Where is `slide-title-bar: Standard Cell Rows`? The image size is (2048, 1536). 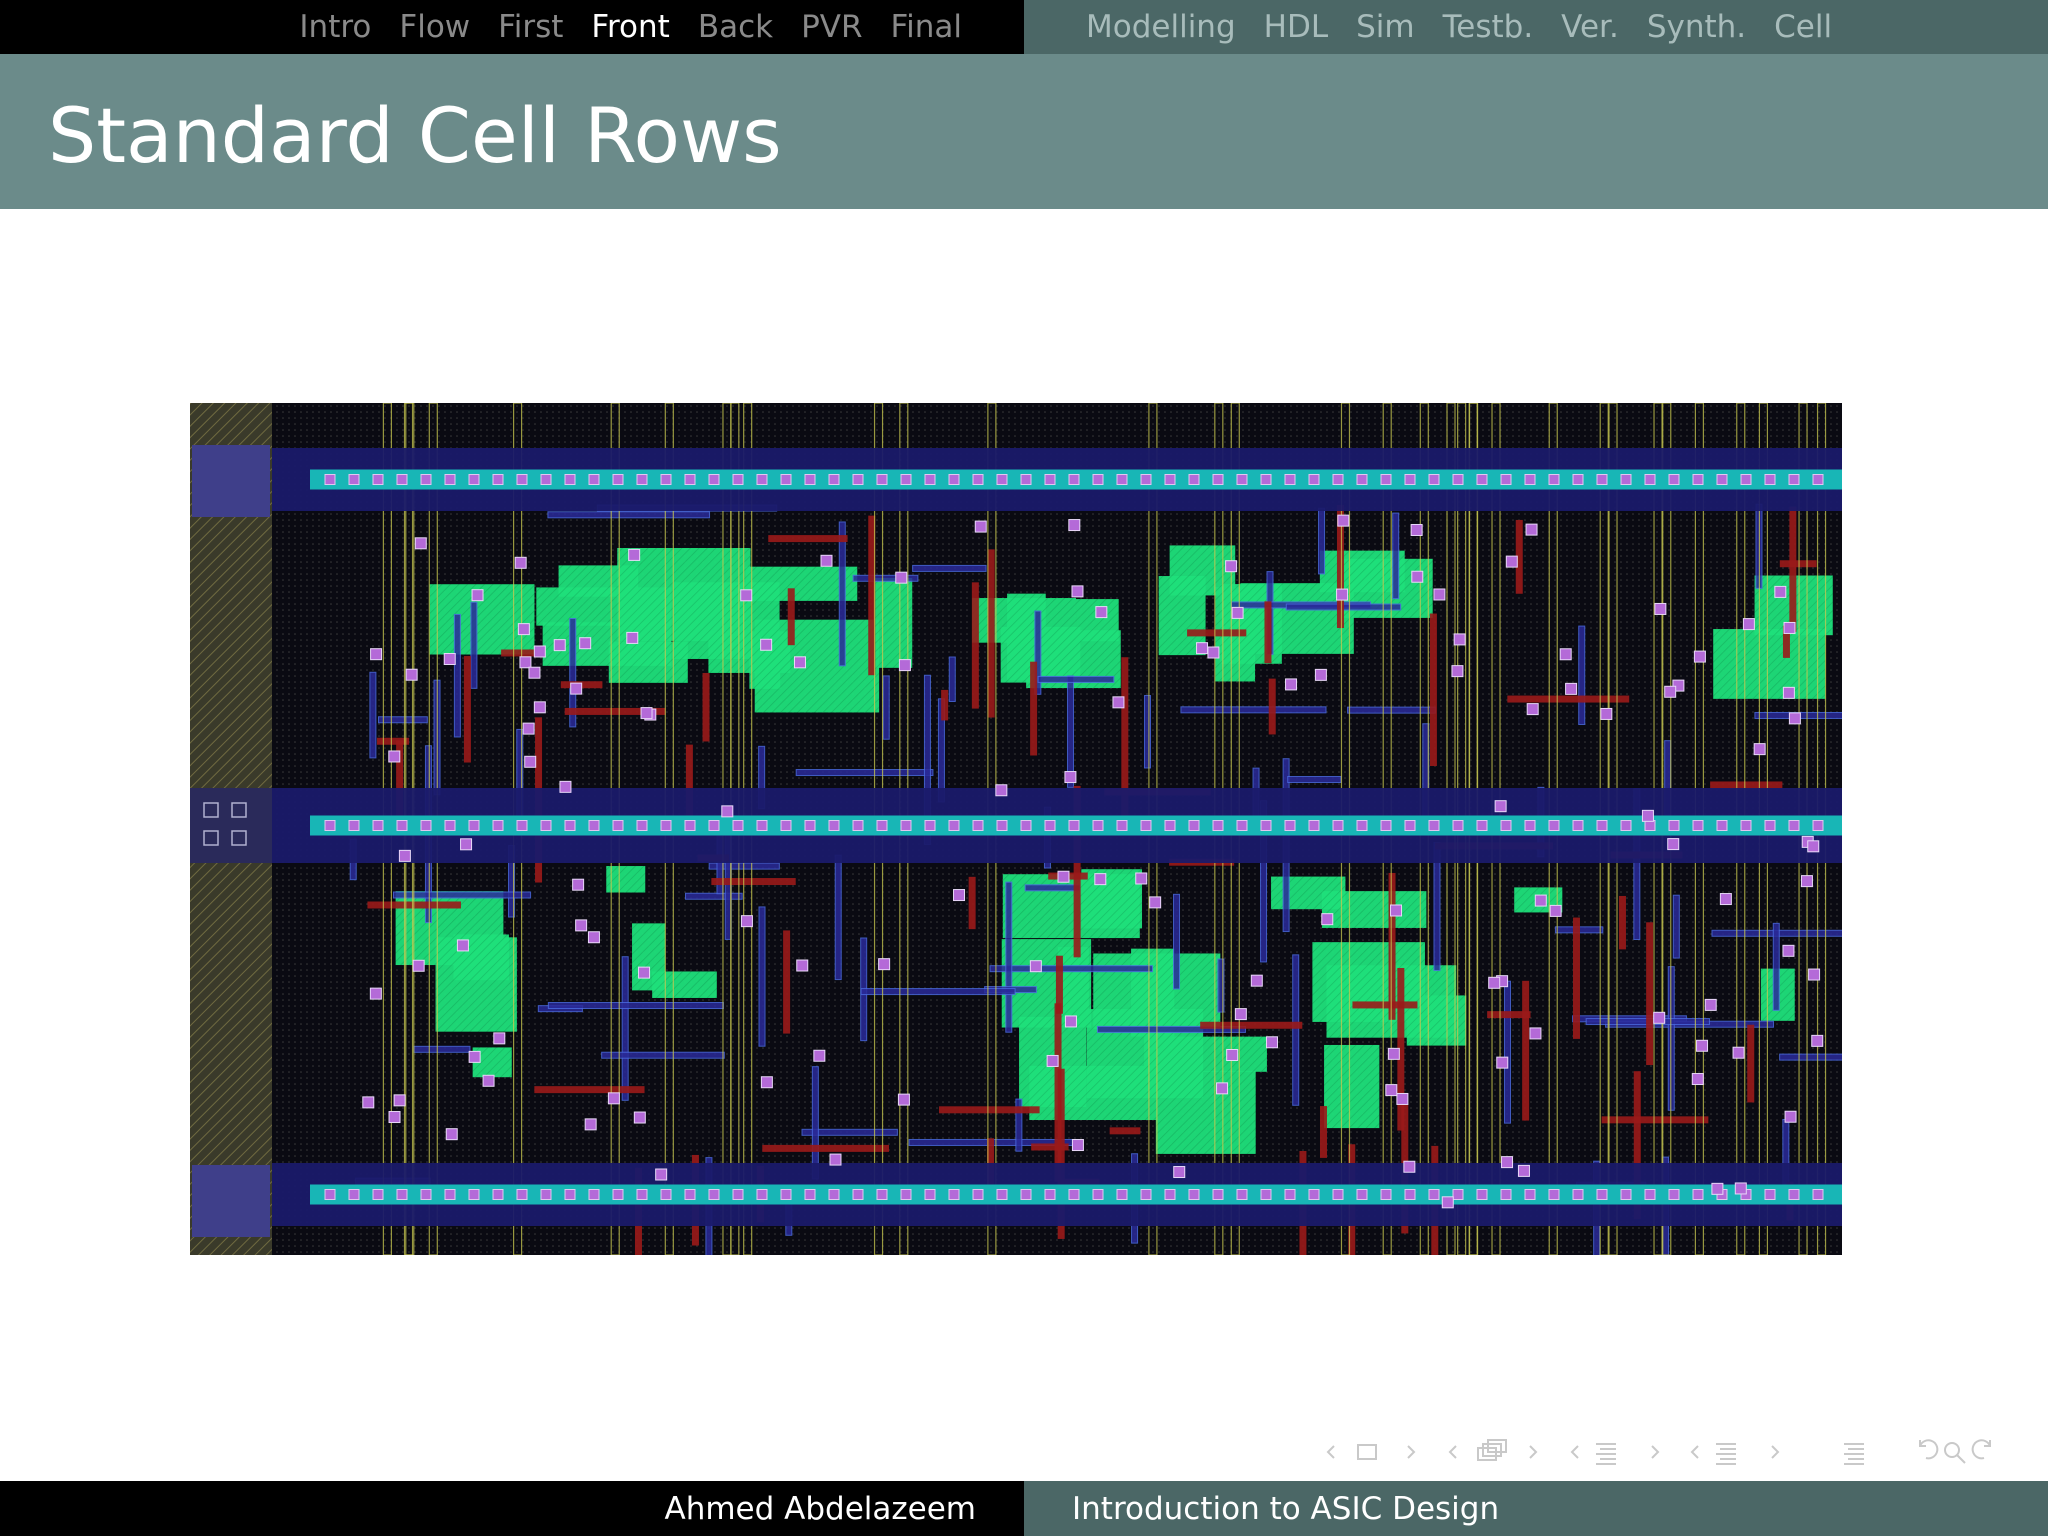 slide-title-bar: Standard Cell Rows is located at coordinates (1024, 131).